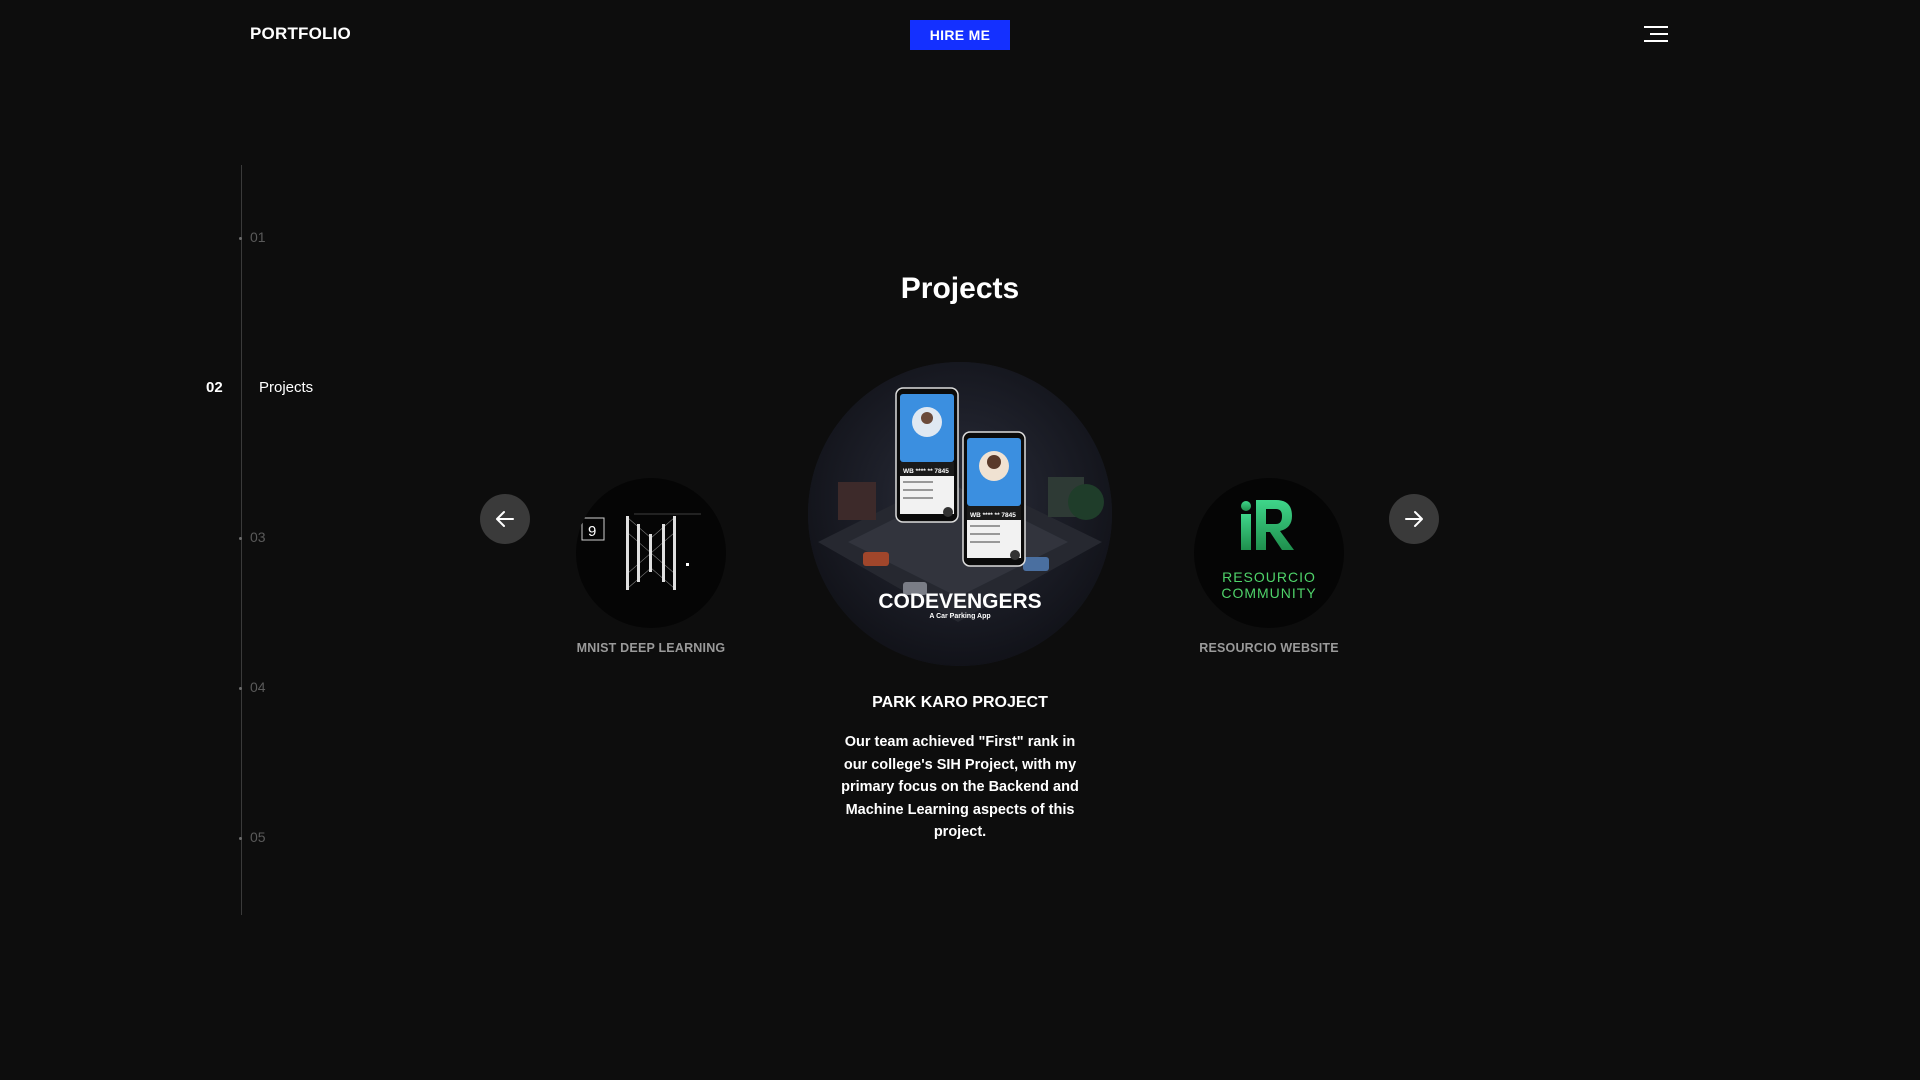  What do you see at coordinates (959, 601) in the screenshot?
I see `codevengers-brand: CODEVENGERS` at bounding box center [959, 601].